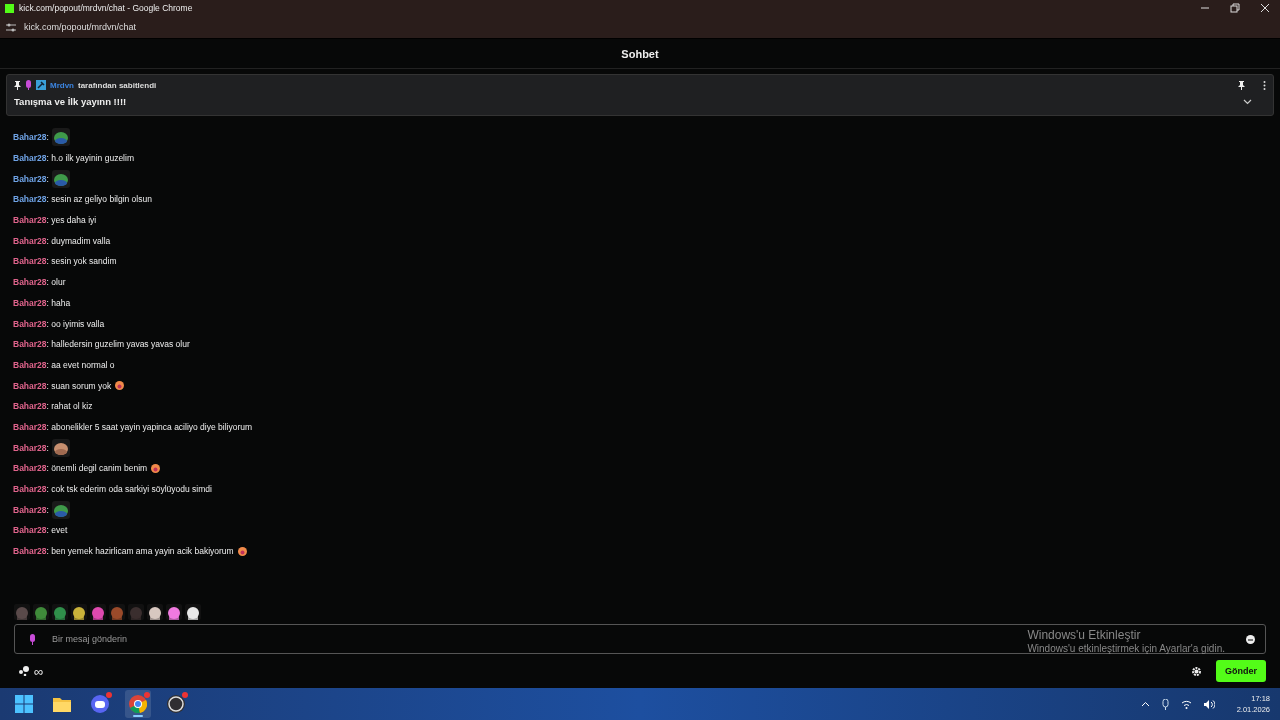 The width and height of the screenshot is (1280, 720). What do you see at coordinates (41, 85) in the screenshot?
I see `gavel-icon` at bounding box center [41, 85].